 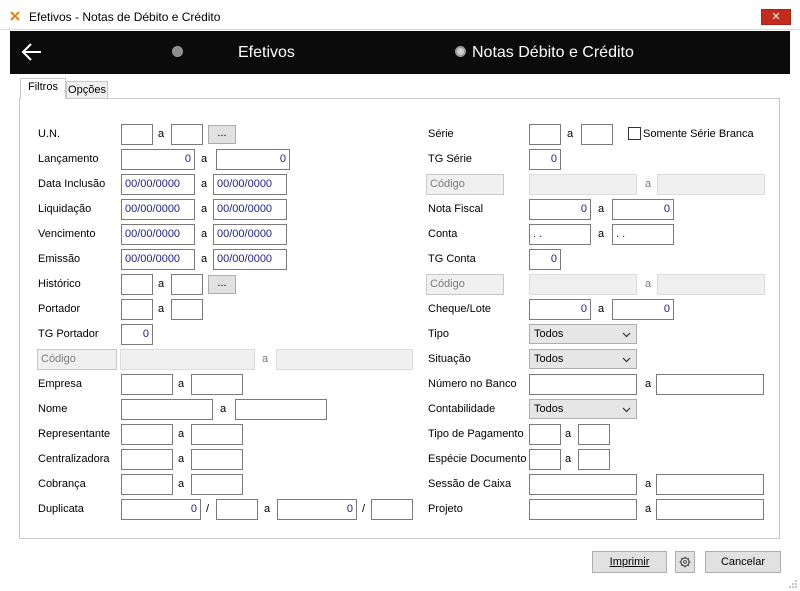 I want to click on tipo-pagamento-to-input, so click(x=594, y=434).